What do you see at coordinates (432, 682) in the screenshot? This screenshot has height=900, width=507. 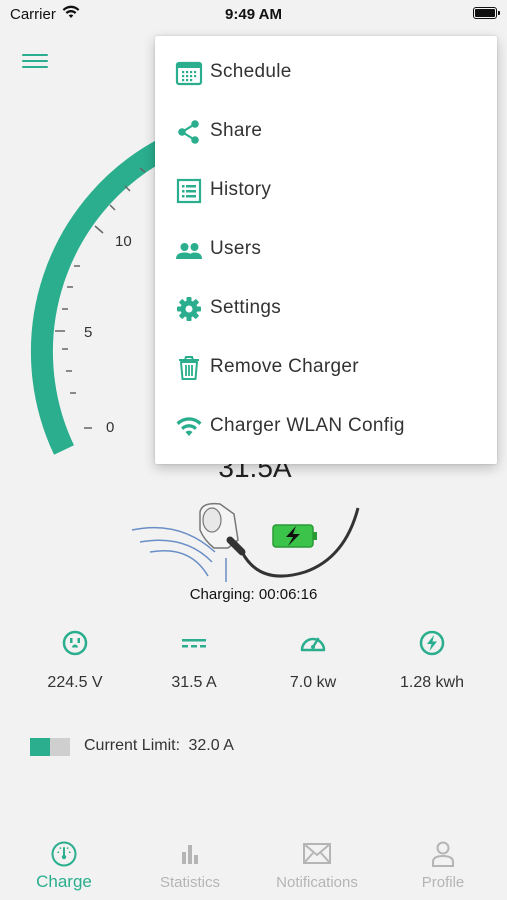 I see `energy-value: 1.28 kwh` at bounding box center [432, 682].